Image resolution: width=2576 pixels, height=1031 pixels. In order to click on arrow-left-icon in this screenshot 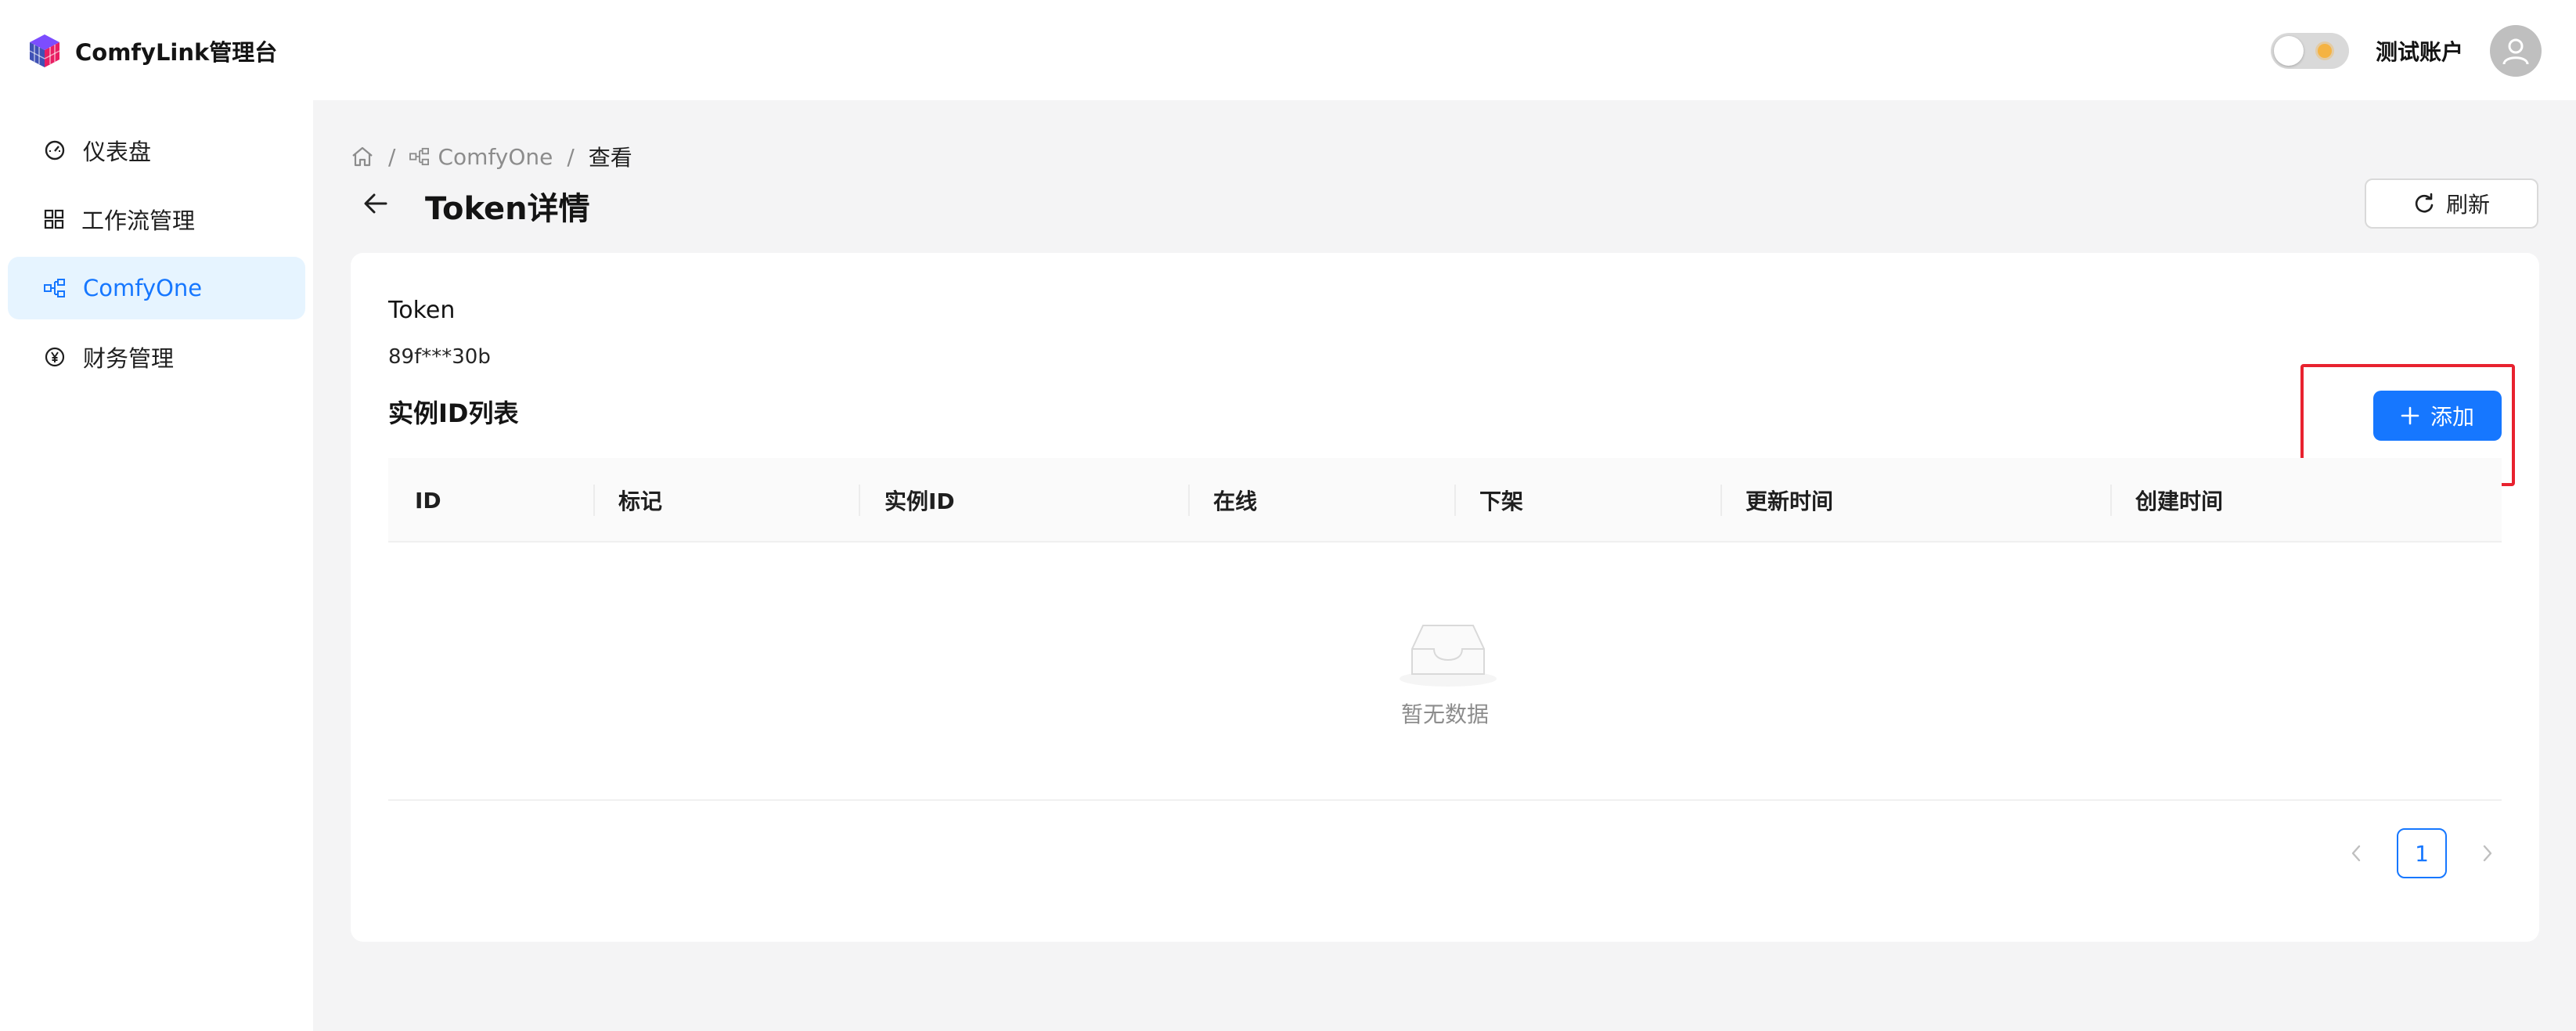, I will do `click(375, 203)`.